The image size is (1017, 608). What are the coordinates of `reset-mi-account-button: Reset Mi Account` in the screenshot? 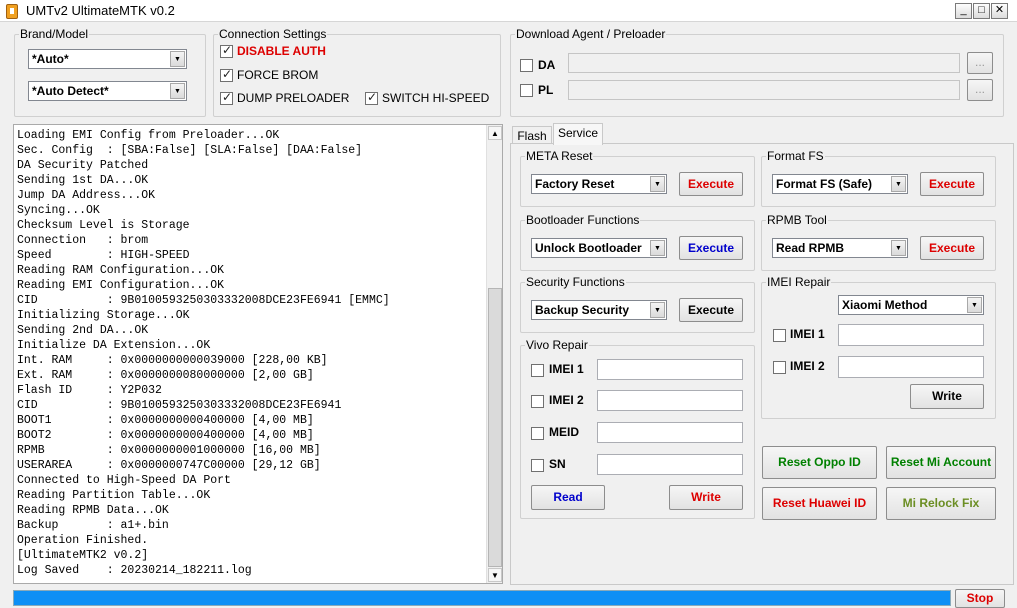 It's located at (941, 462).